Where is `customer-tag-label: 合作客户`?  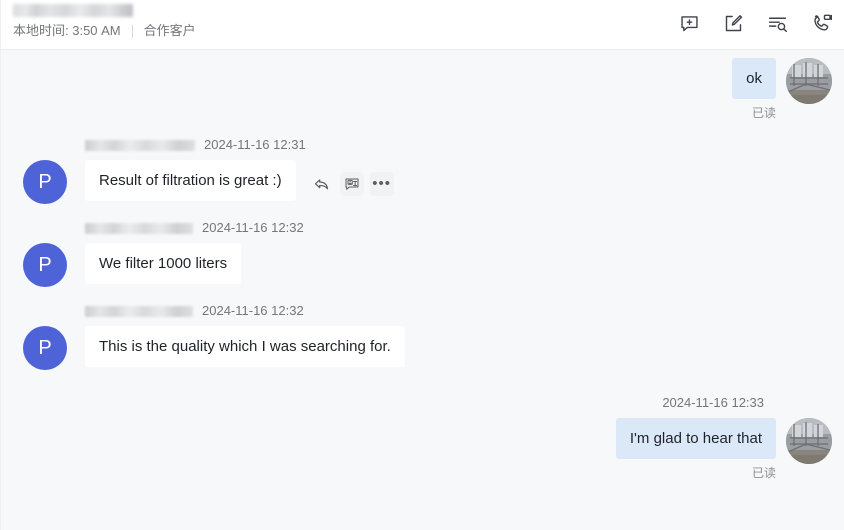 customer-tag-label: 合作客户 is located at coordinates (169, 30).